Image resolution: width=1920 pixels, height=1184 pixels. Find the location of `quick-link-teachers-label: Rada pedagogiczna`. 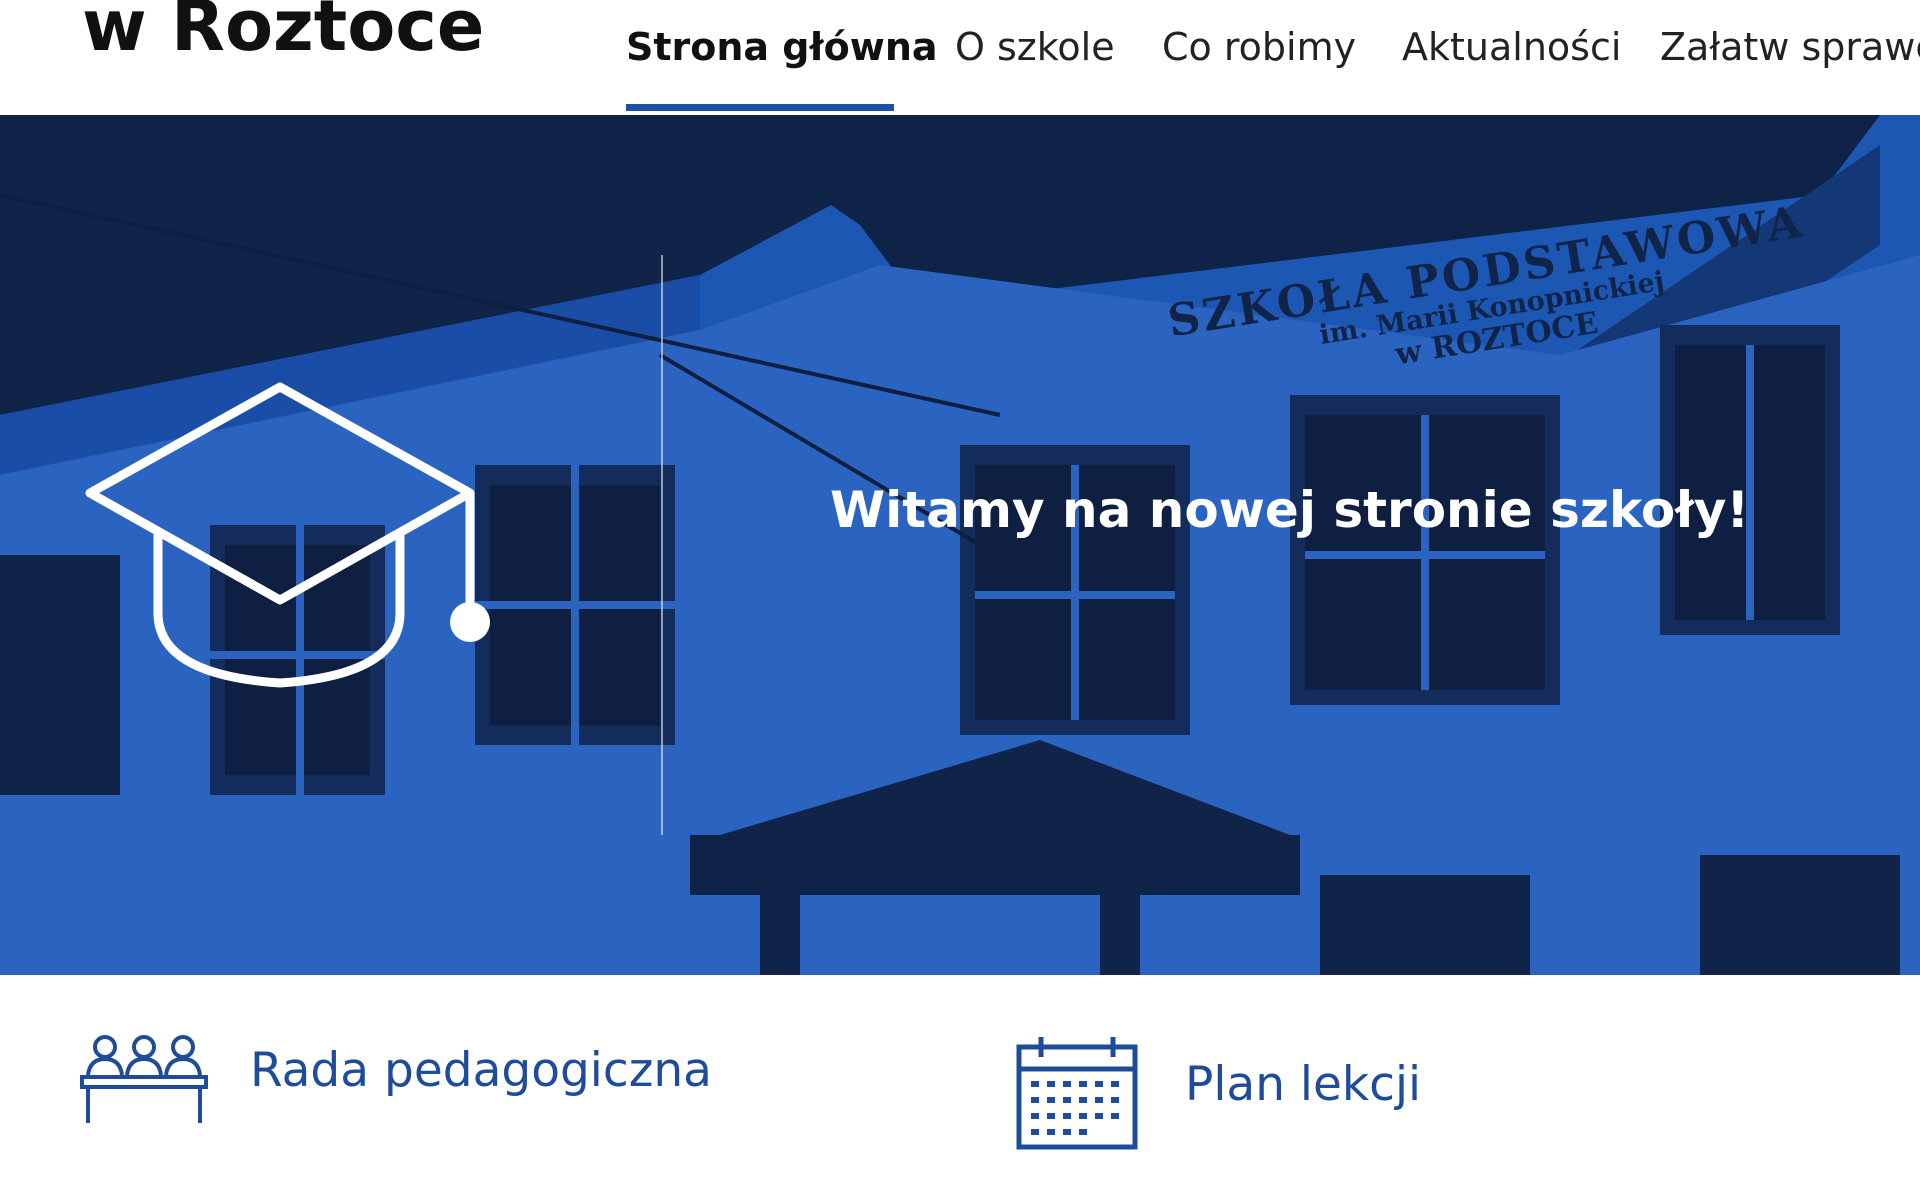

quick-link-teachers-label: Rada pedagogiczna is located at coordinates (481, 1070).